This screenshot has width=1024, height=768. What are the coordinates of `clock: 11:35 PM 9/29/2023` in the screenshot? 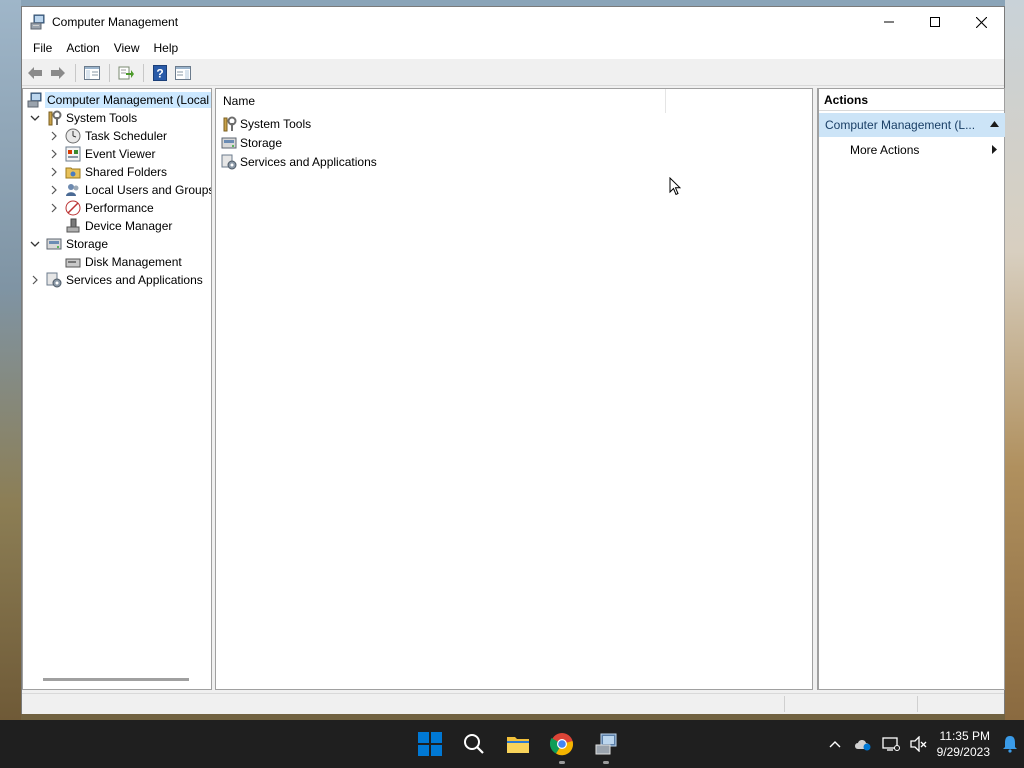 It's located at (963, 744).